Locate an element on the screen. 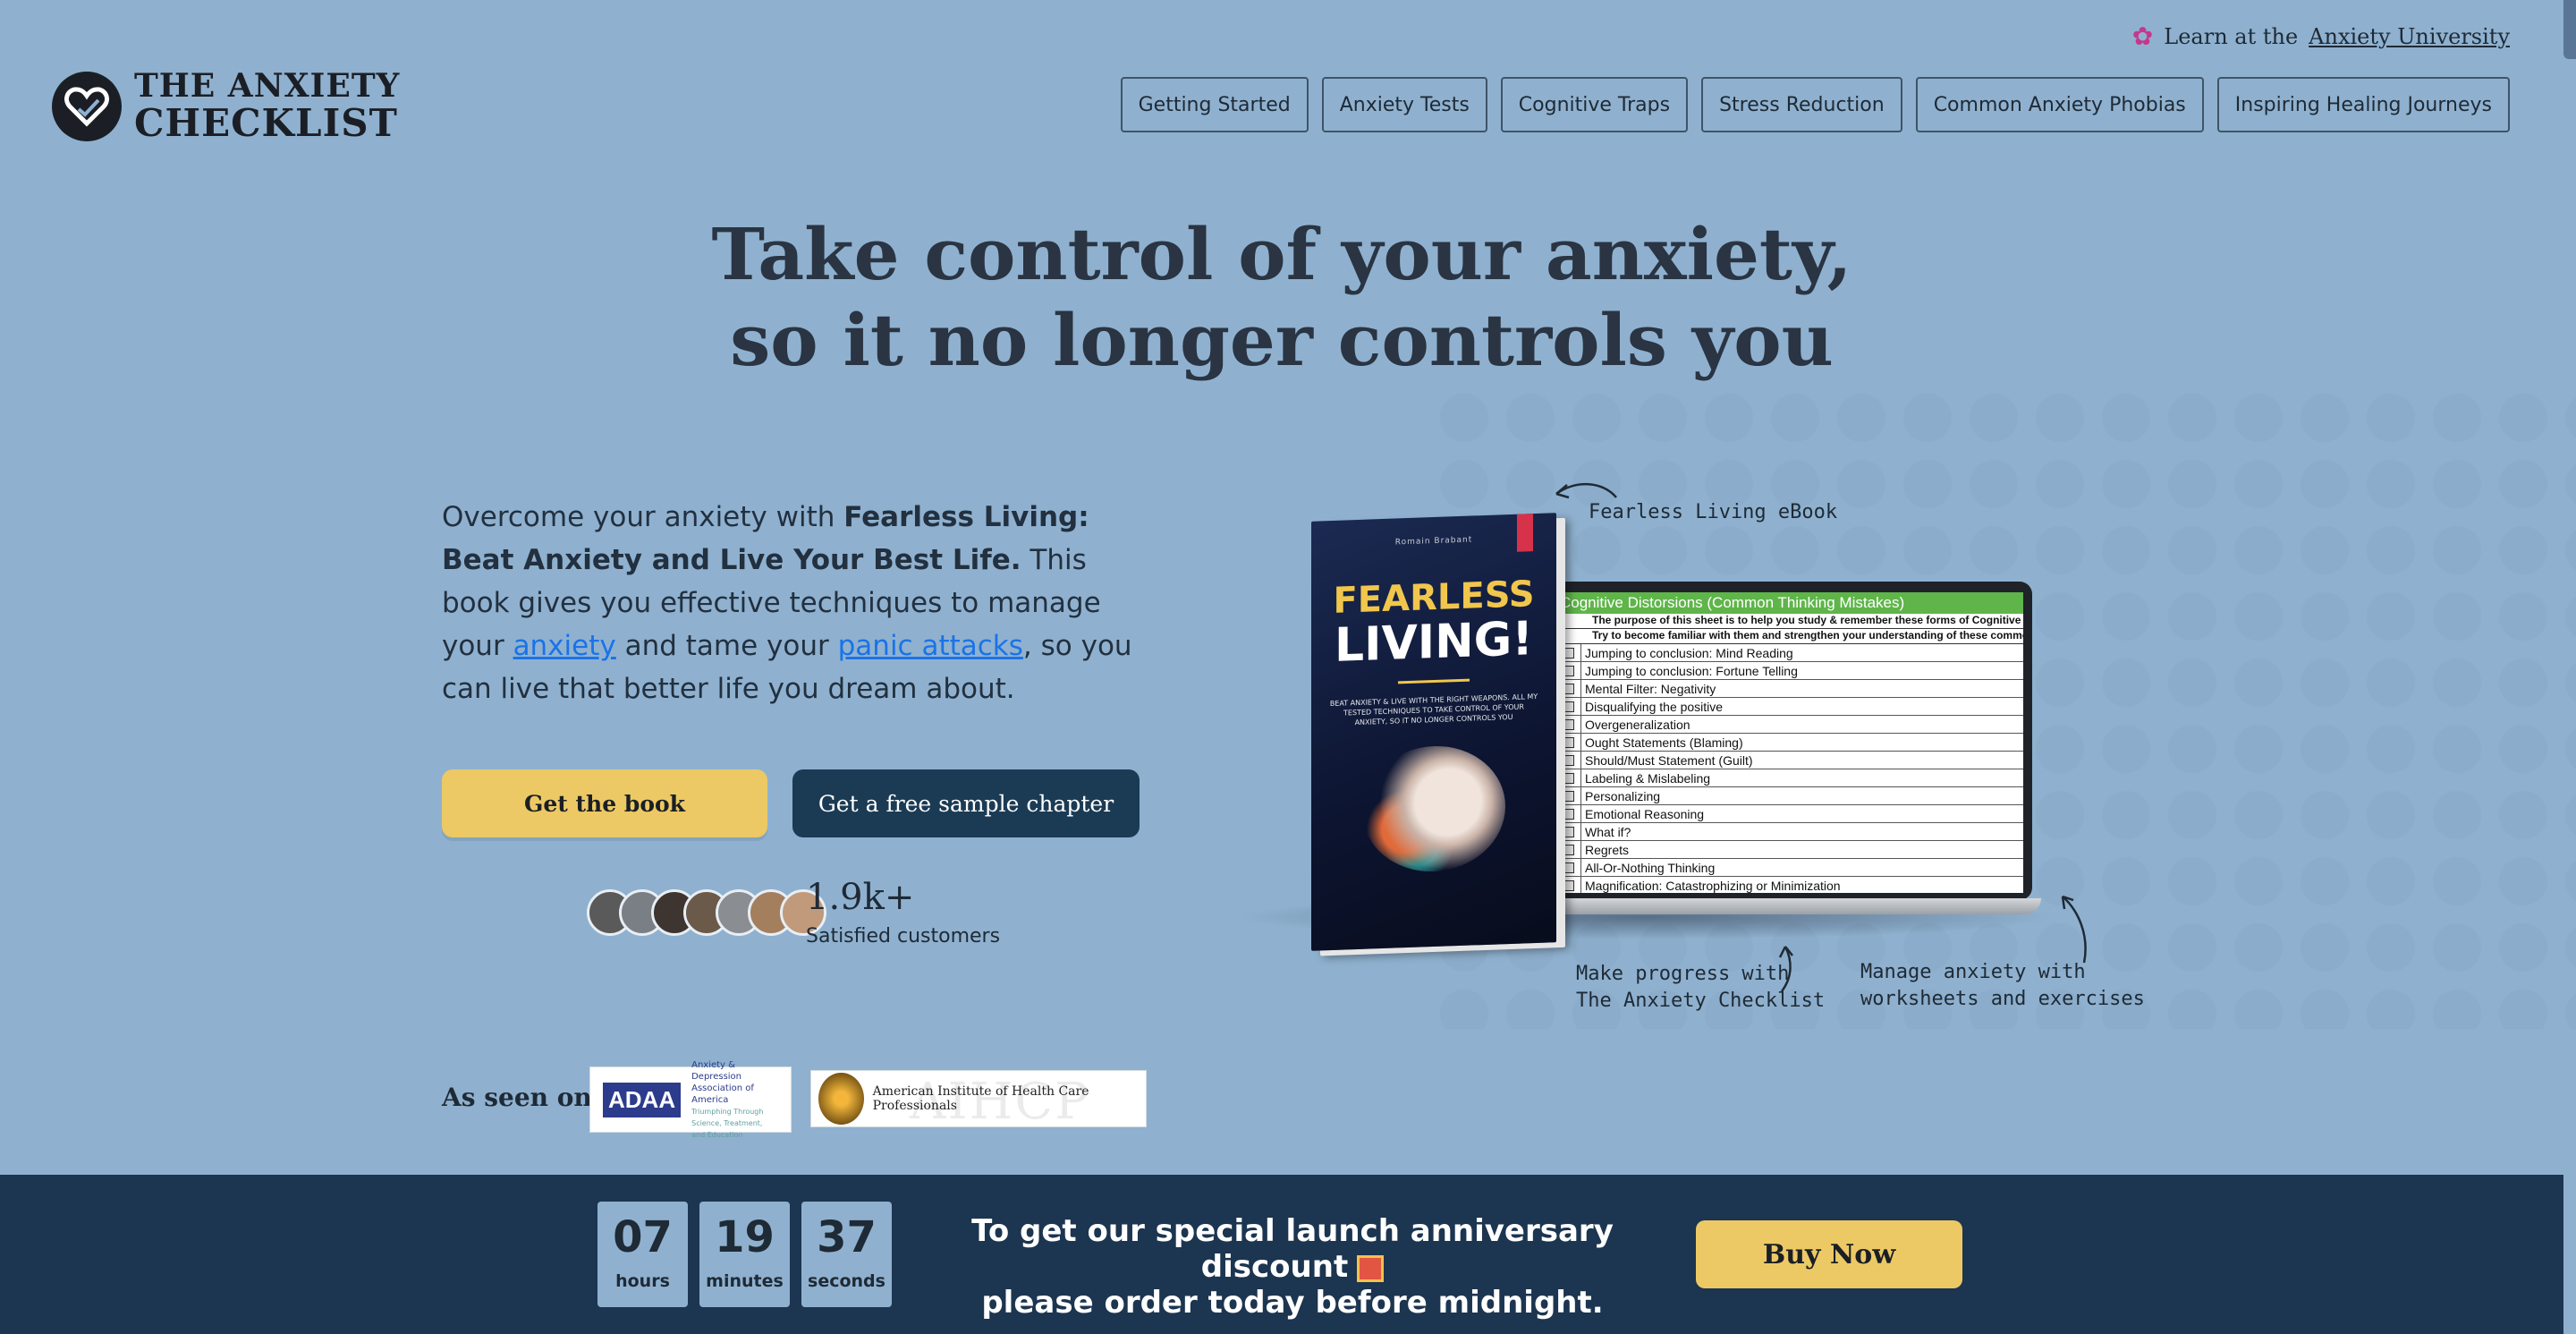  as-seen-on-label: As seen on: is located at coordinates (522, 1097).